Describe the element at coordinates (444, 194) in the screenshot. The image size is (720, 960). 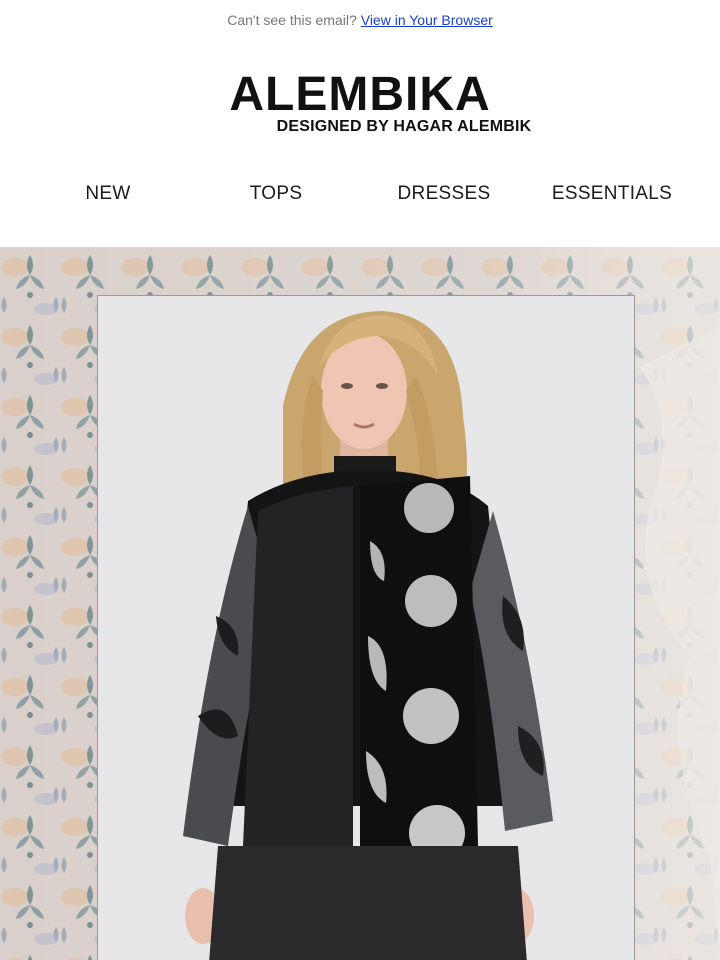
I see `nav-item-dresses: DRESSES` at that location.